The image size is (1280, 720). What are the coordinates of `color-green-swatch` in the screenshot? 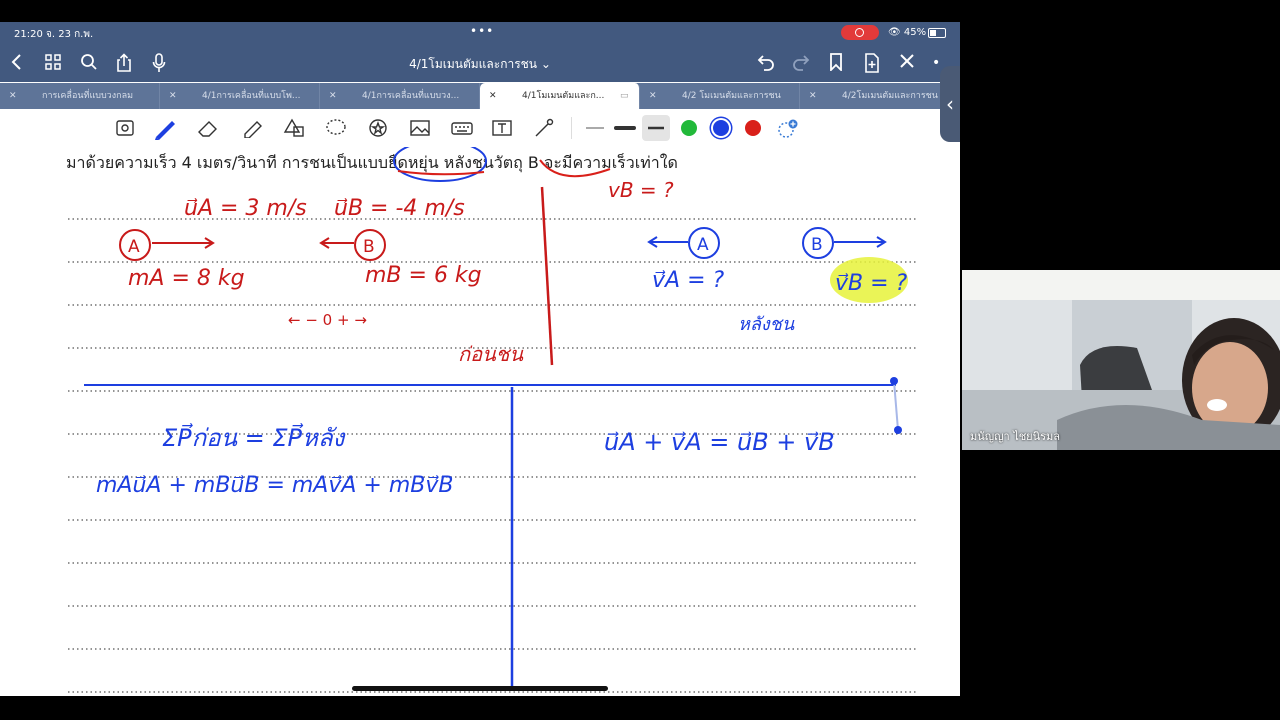 It's located at (689, 128).